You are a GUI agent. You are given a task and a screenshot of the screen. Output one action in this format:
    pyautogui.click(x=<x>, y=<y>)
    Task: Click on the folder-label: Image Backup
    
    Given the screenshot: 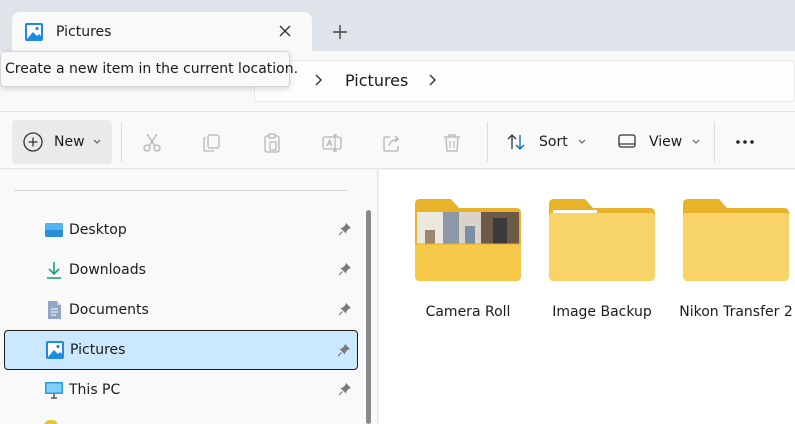 What is the action you would take?
    pyautogui.click(x=602, y=312)
    